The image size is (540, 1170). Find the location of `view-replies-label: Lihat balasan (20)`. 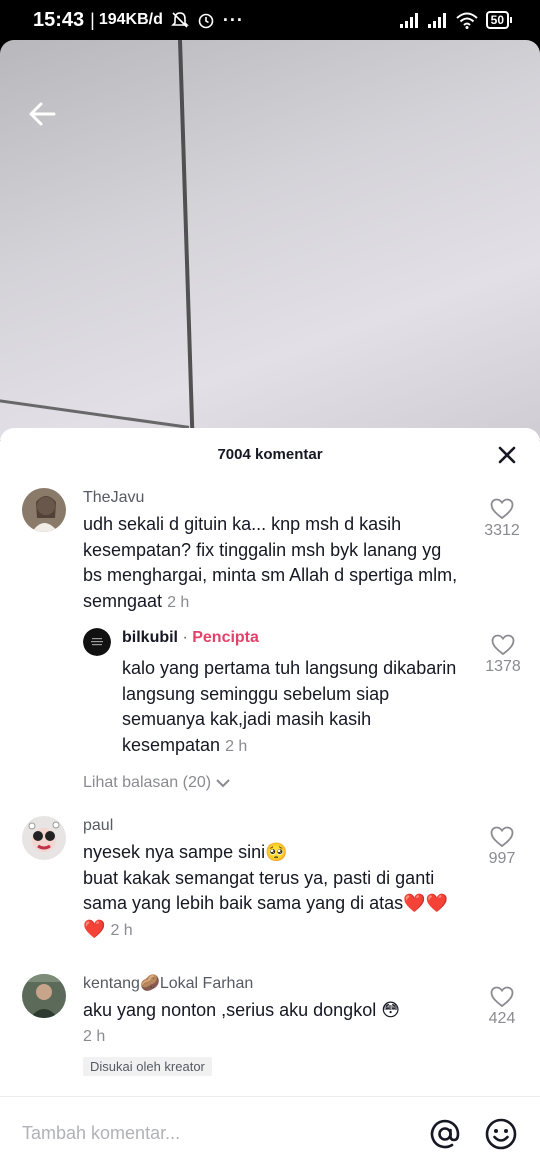

view-replies-label: Lihat balasan (20) is located at coordinates (147, 782).